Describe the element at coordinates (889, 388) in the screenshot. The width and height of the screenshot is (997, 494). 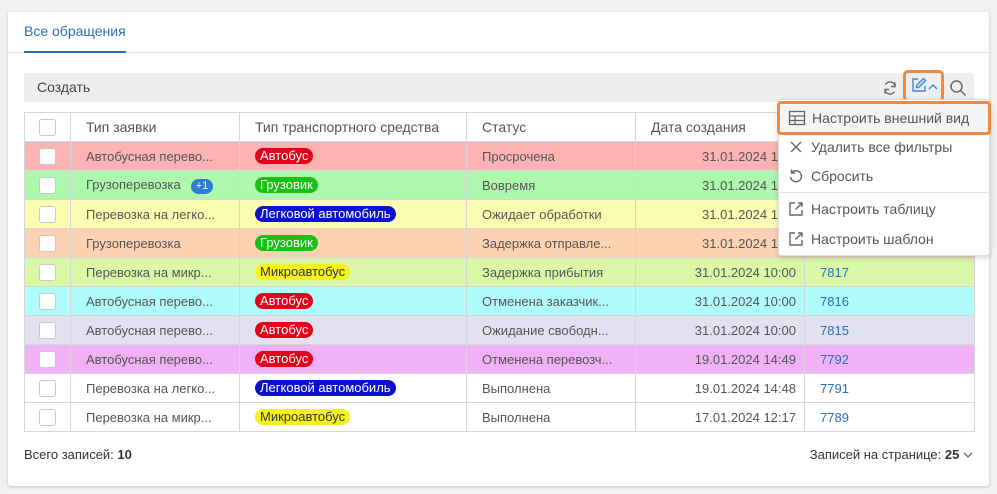
I see `cell-number: 7791` at that location.